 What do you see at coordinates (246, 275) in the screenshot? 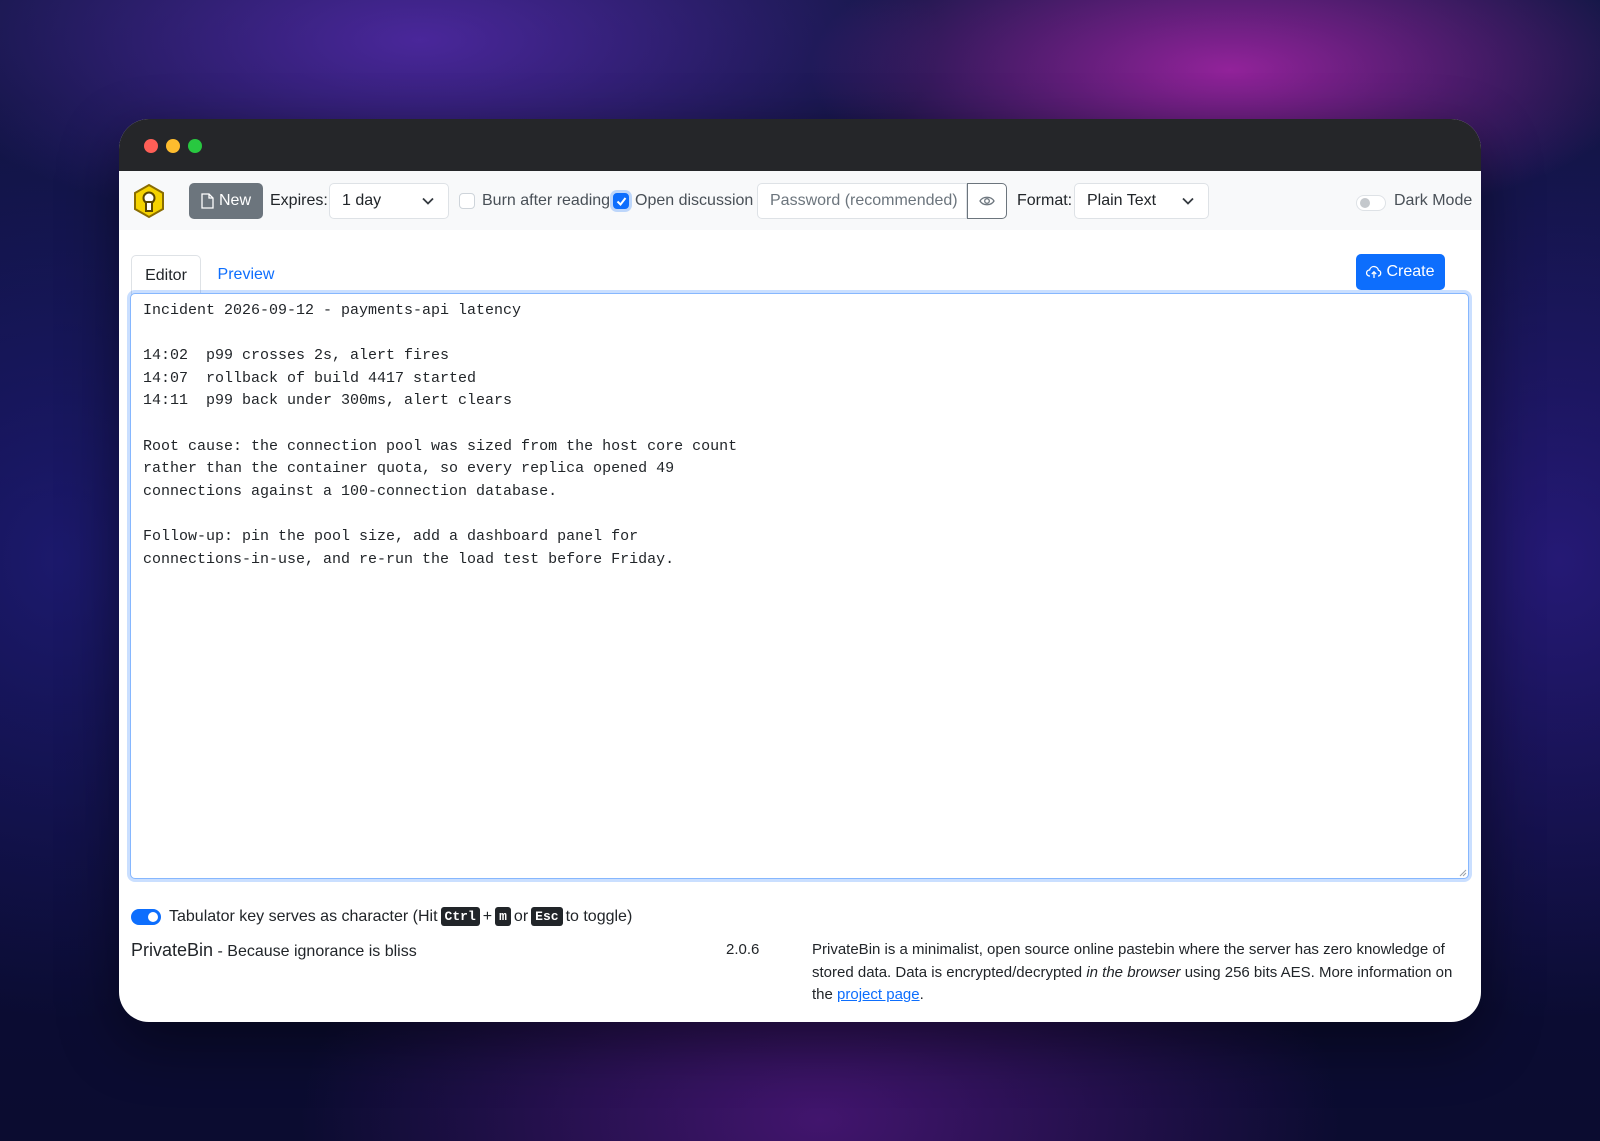
I see `tab-preview: Preview` at bounding box center [246, 275].